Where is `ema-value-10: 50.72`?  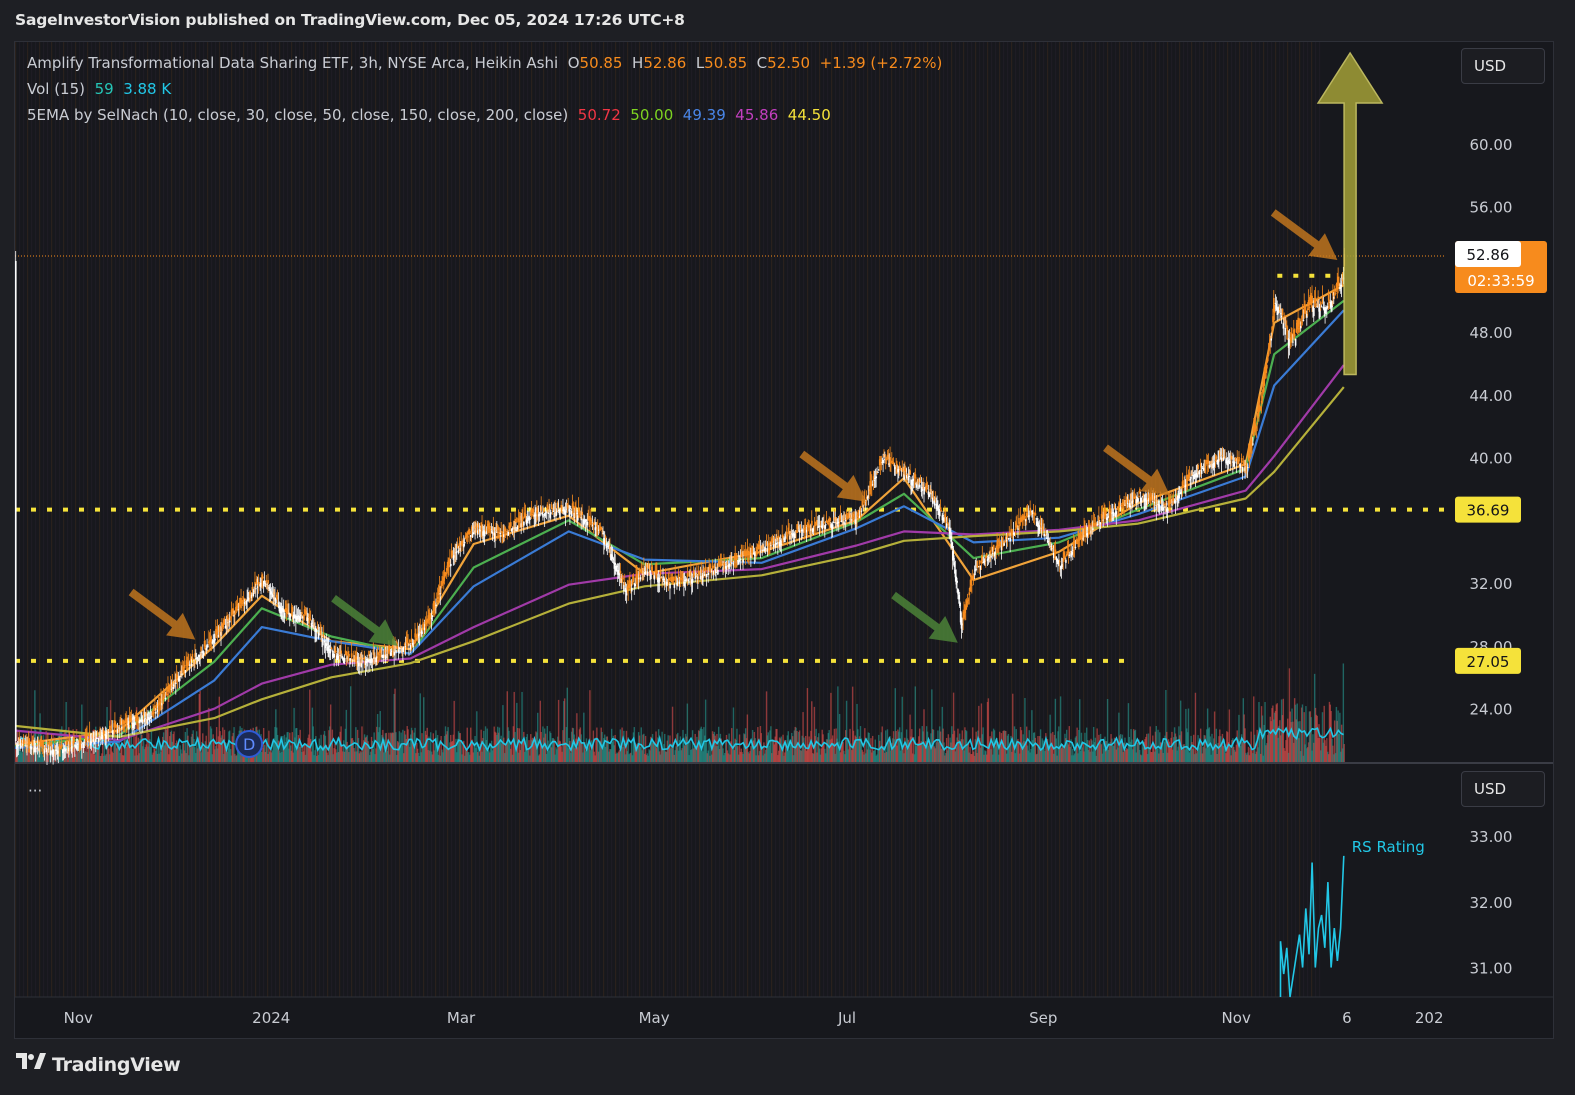 ema-value-10: 50.72 is located at coordinates (599, 115).